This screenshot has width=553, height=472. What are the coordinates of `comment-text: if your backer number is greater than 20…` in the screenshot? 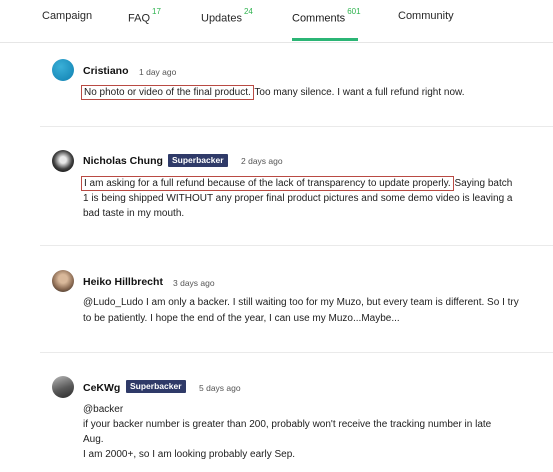 It's located at (287, 424).